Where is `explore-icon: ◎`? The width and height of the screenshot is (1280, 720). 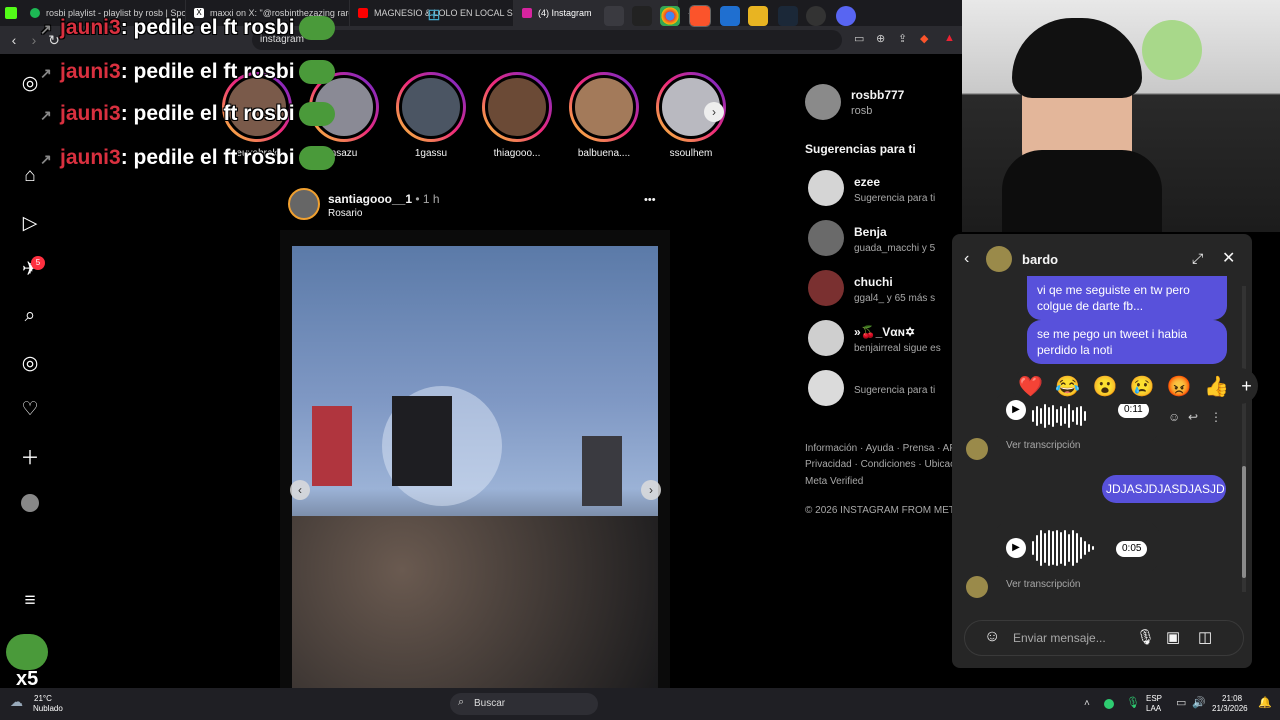 explore-icon: ◎ is located at coordinates (30, 363).